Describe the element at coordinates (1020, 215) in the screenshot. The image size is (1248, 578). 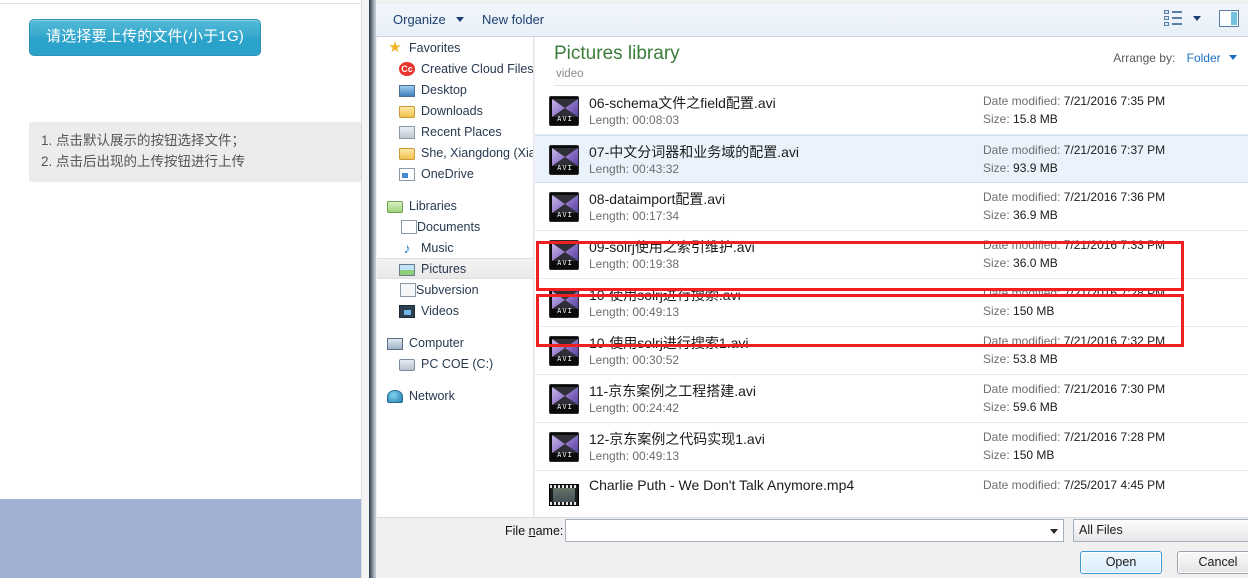
I see `file-size-text: Size: 36.9 MB` at that location.